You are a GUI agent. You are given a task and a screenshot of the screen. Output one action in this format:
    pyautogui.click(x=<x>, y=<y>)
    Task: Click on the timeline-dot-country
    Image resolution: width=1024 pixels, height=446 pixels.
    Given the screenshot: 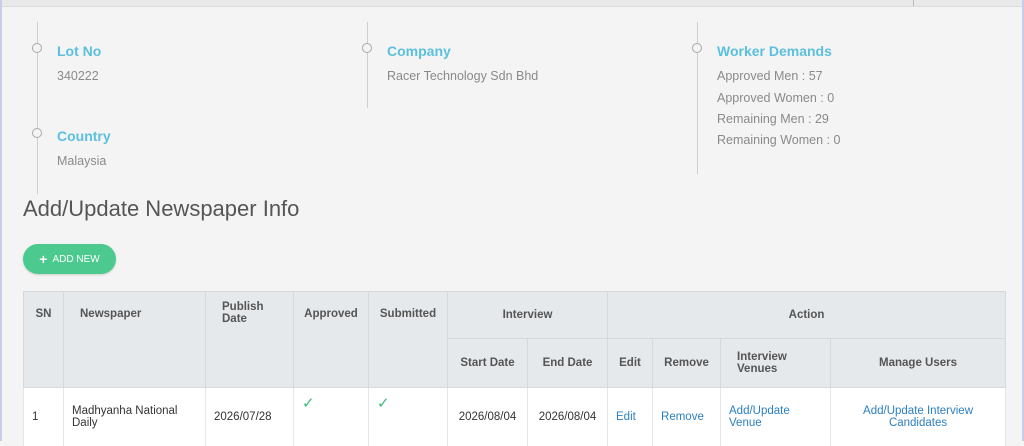 What is the action you would take?
    pyautogui.click(x=37, y=133)
    